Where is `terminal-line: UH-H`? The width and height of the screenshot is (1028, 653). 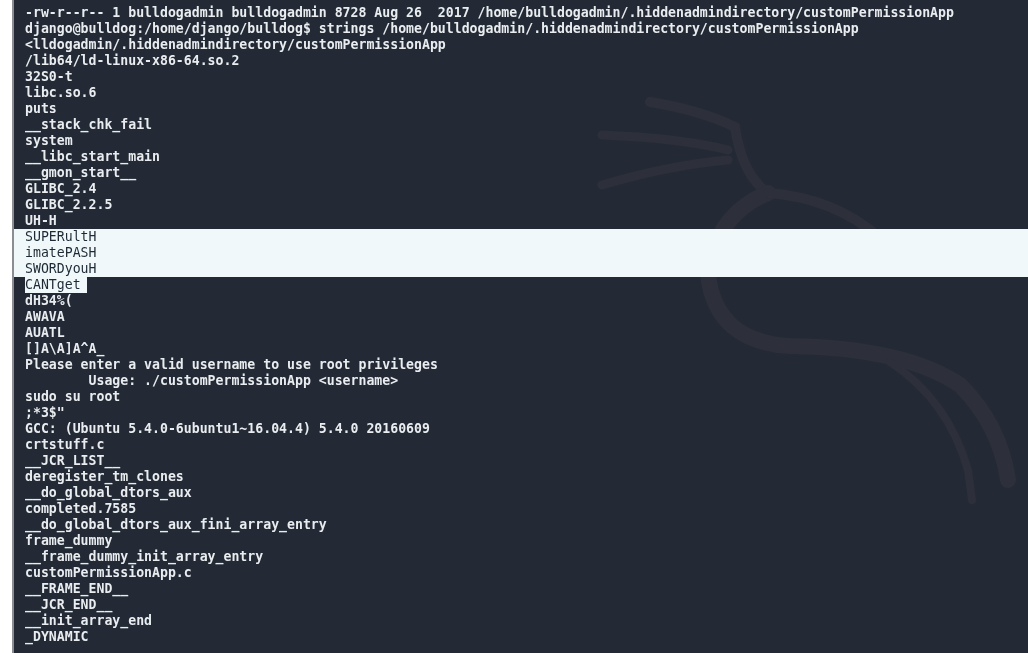
terminal-line: UH-H is located at coordinates (41, 221).